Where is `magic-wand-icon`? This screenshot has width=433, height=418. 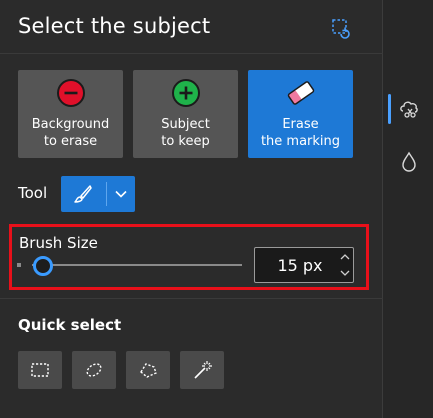
magic-wand-icon is located at coordinates (203, 370).